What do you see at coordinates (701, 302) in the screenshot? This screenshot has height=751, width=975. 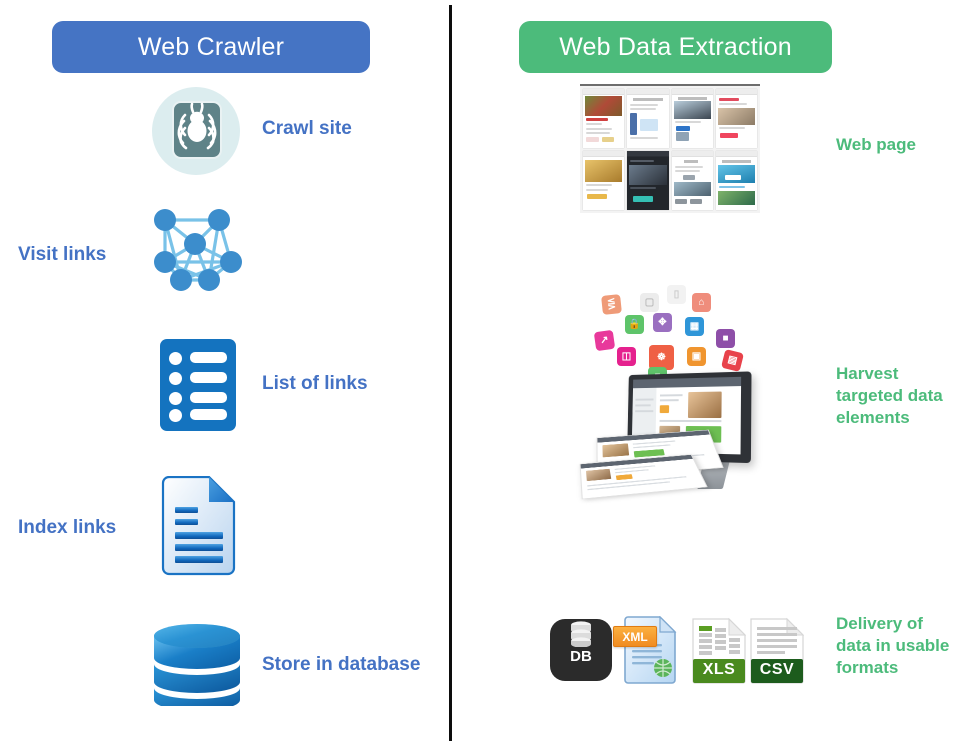 I see `app-tile-home-icon: ⌂` at bounding box center [701, 302].